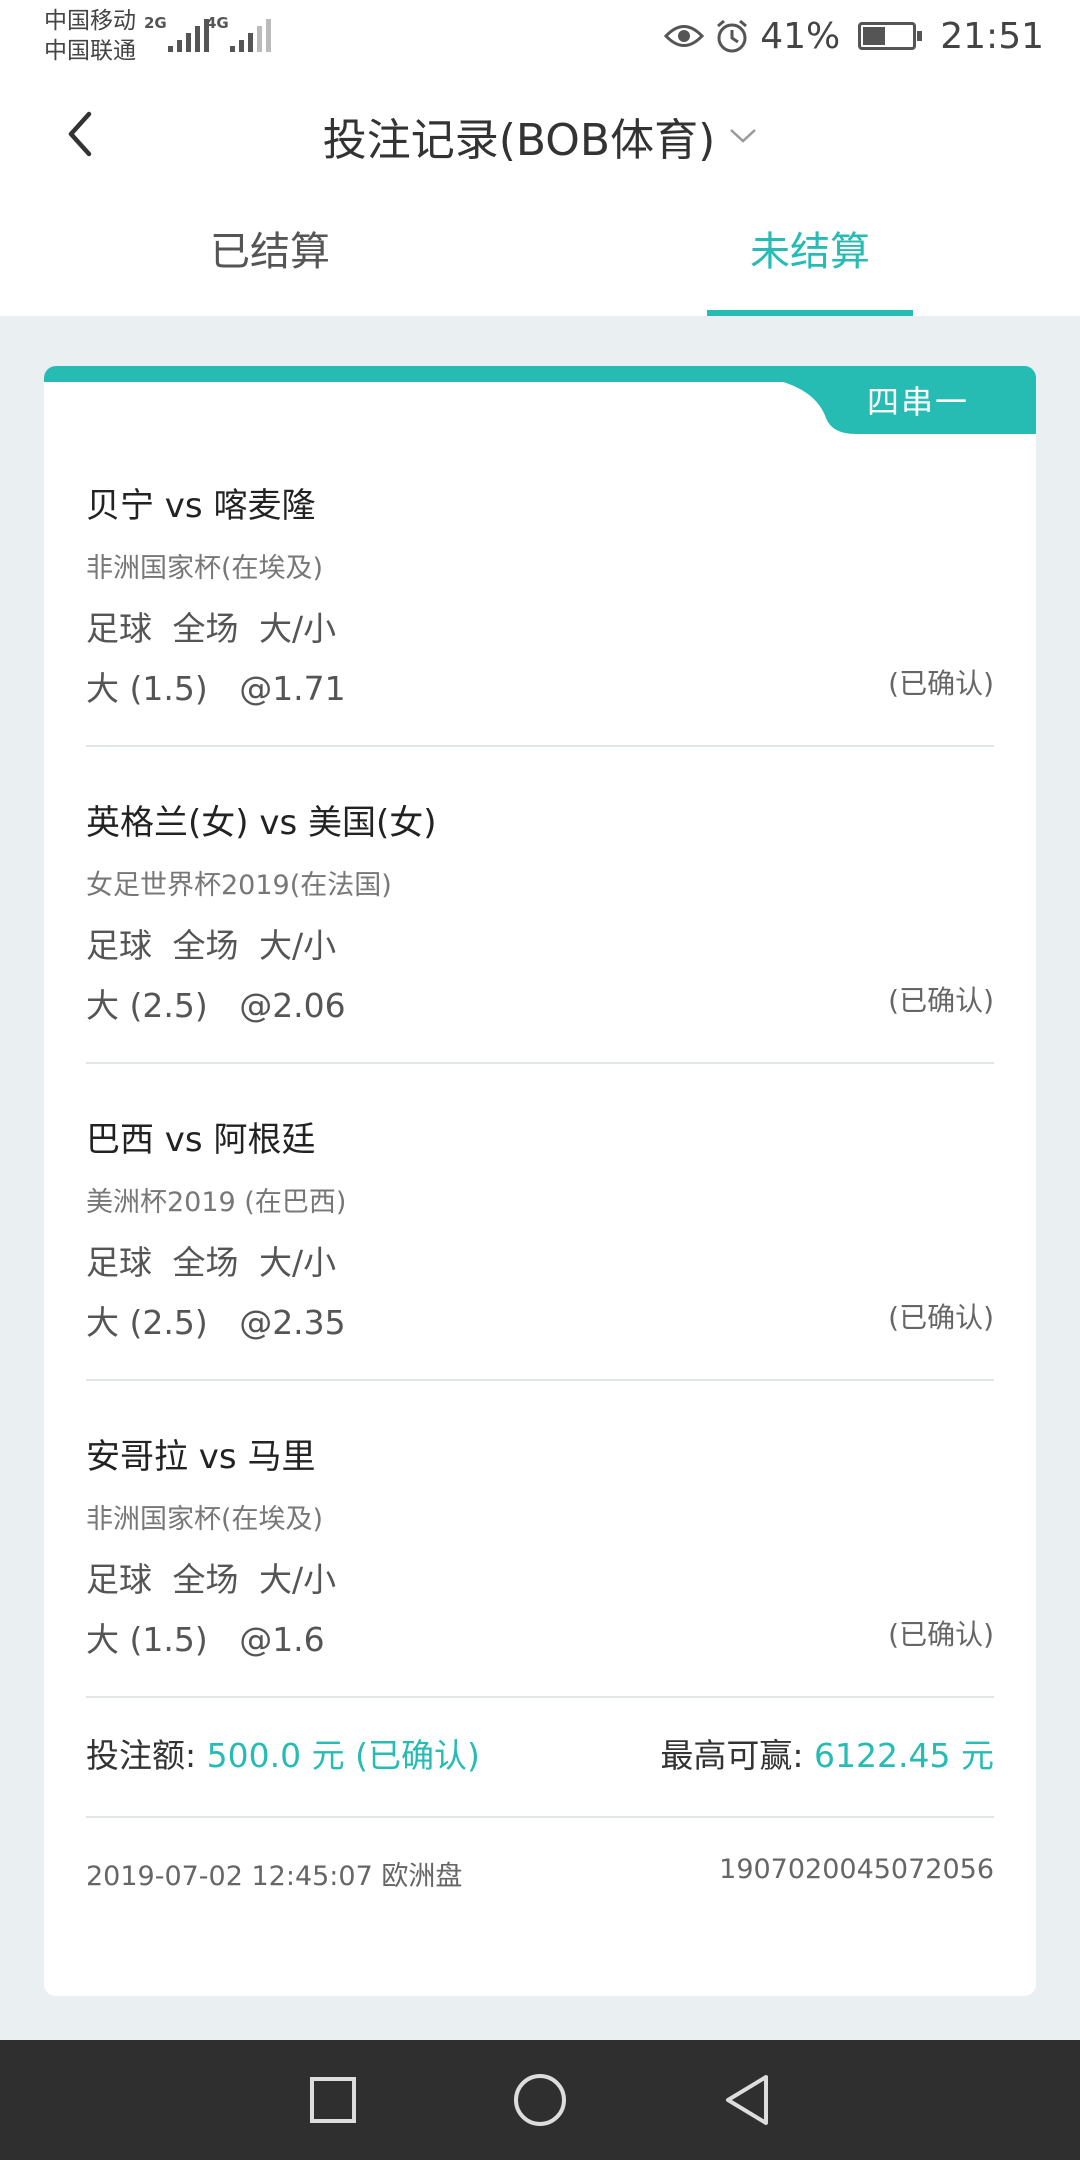 The height and width of the screenshot is (2160, 1080). I want to click on system-nav-bar, so click(540, 2100).